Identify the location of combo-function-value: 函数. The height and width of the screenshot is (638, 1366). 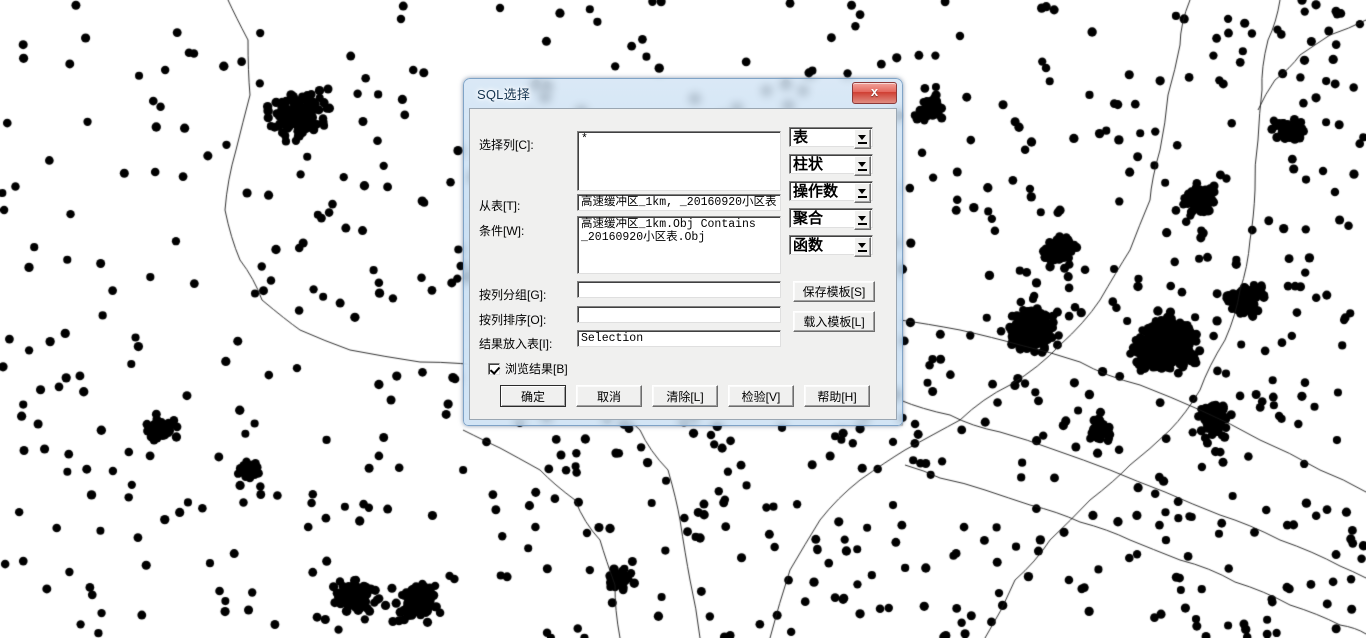
(808, 245).